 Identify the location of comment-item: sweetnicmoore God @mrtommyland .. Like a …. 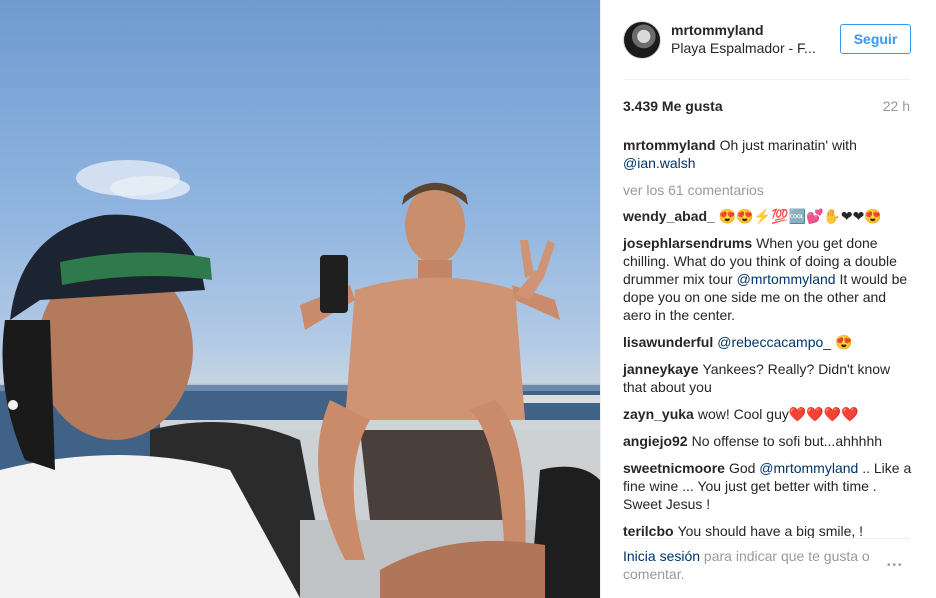
(768, 486).